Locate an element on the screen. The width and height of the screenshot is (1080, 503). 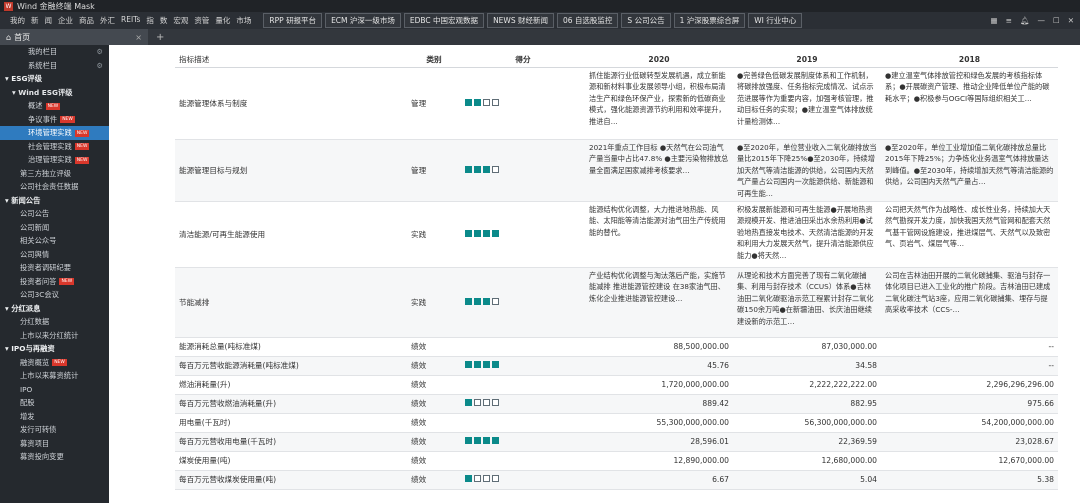
sidebar-item: 社会管理实践 NEW is located at coordinates (54, 147).